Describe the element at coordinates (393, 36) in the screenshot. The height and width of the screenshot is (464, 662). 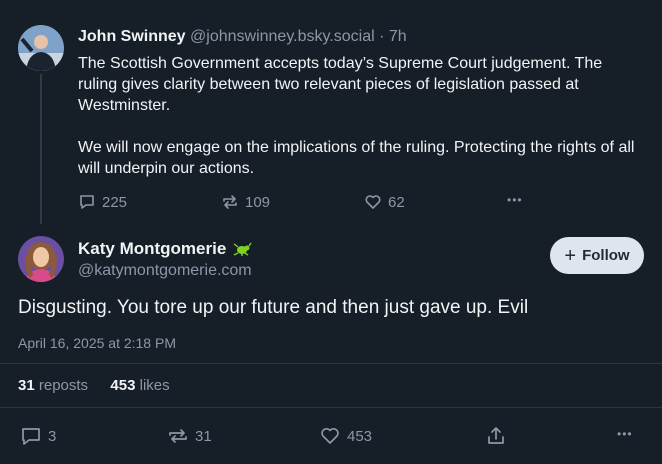
I see `parent-post-time: · 7h` at that location.